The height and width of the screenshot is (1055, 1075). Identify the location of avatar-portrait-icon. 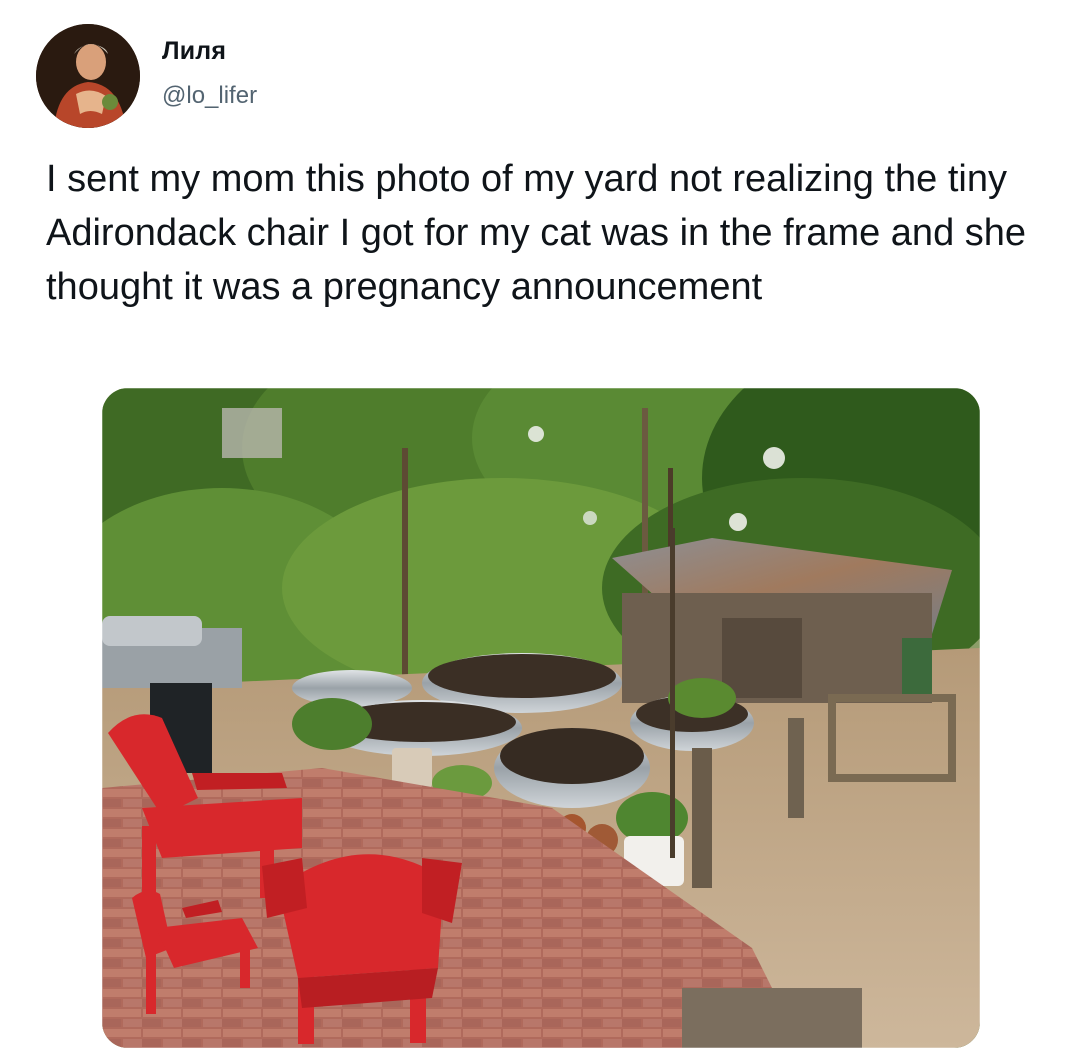
(88, 76).